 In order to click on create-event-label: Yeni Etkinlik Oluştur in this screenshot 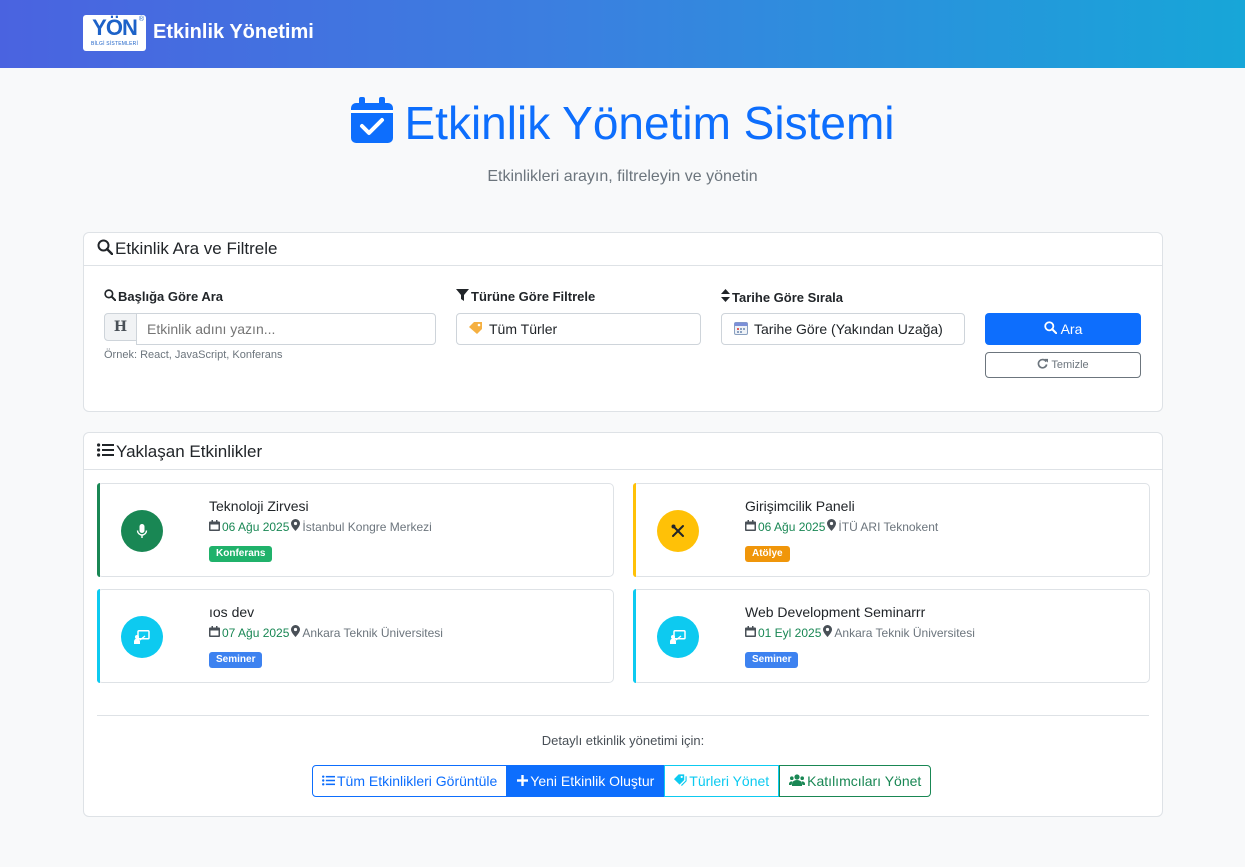, I will do `click(592, 781)`.